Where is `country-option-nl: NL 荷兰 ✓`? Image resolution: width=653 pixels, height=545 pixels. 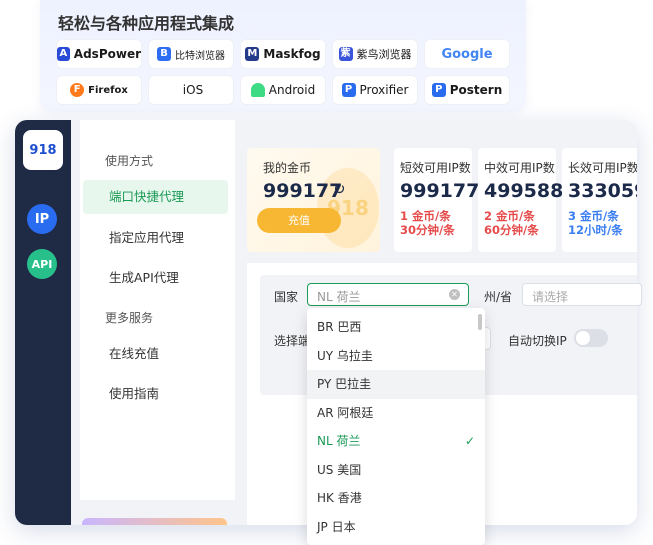 country-option-nl: NL 荷兰 ✓ is located at coordinates (396, 441).